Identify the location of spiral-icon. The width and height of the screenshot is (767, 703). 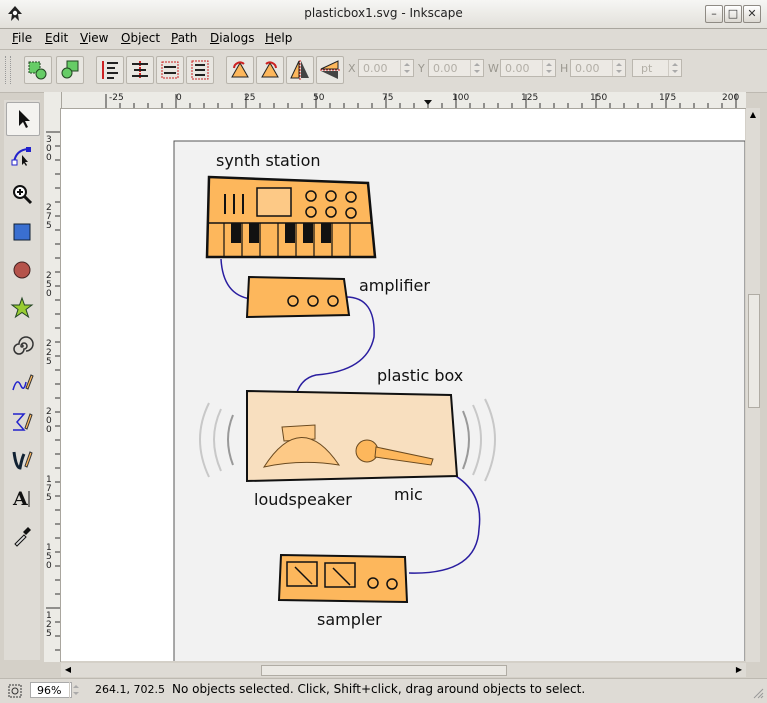
(23, 345).